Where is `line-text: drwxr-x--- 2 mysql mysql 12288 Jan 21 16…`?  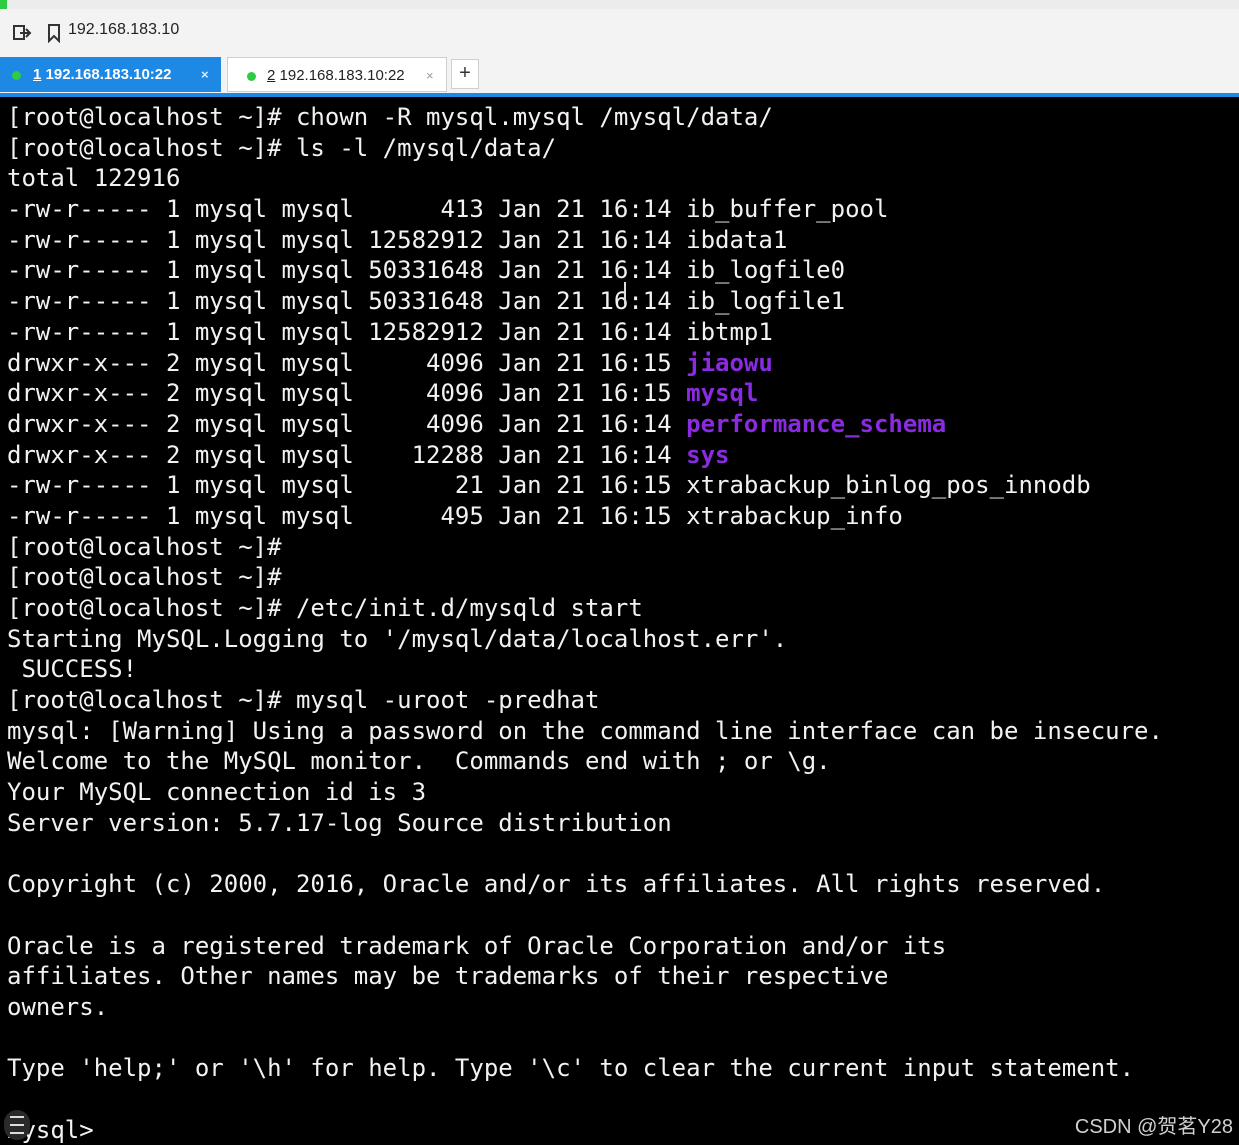 line-text: drwxr-x--- 2 mysql mysql 12288 Jan 21 16… is located at coordinates (347, 454).